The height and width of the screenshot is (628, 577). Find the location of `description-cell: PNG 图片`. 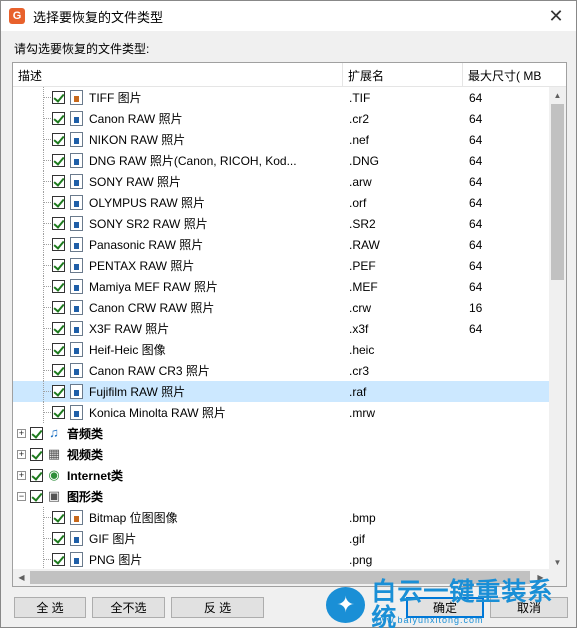

description-cell: PNG 图片 is located at coordinates (181, 559).